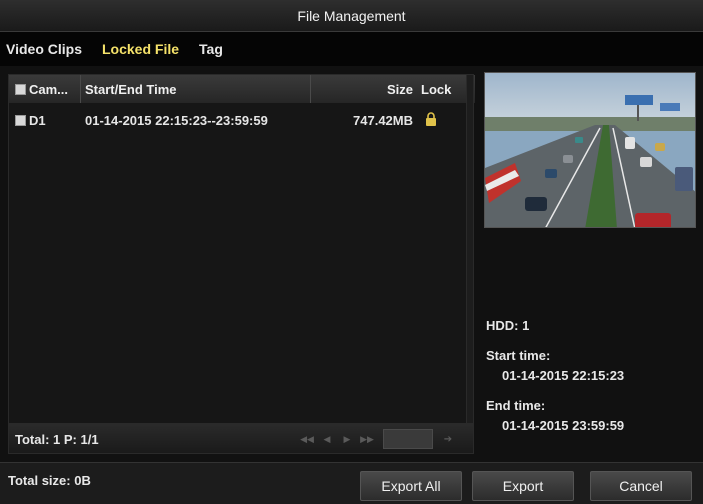 This screenshot has width=703, height=504. I want to click on padlock-icon, so click(431, 120).